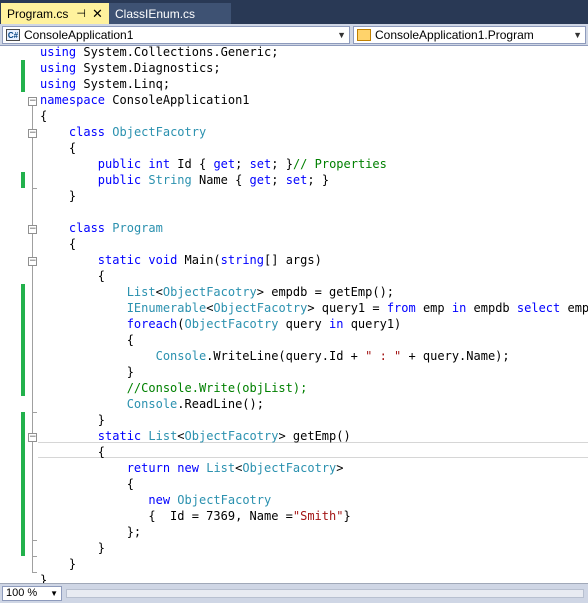  Describe the element at coordinates (260, 292) in the screenshot. I see `code-line: List<ObjectFacotry> empdb = getEmp();` at that location.